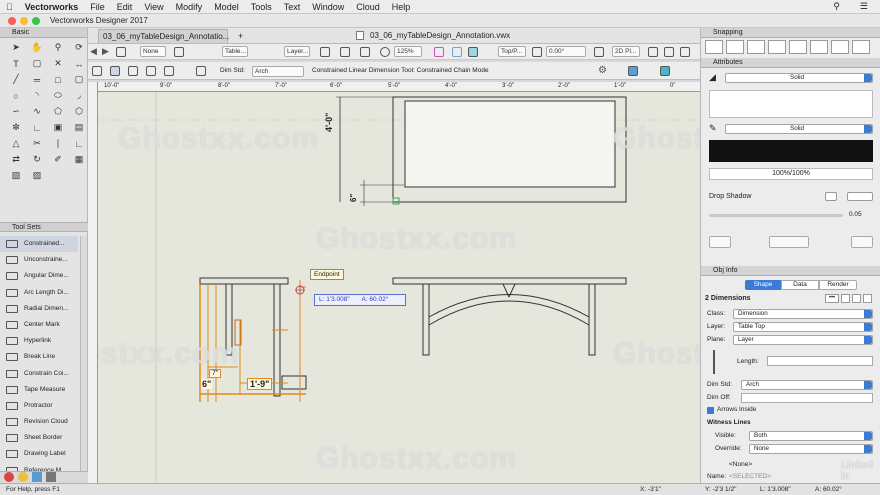 This screenshot has width=880, height=495. What do you see at coordinates (777, 47) in the screenshot?
I see `snap-intersection-icon` at bounding box center [777, 47].